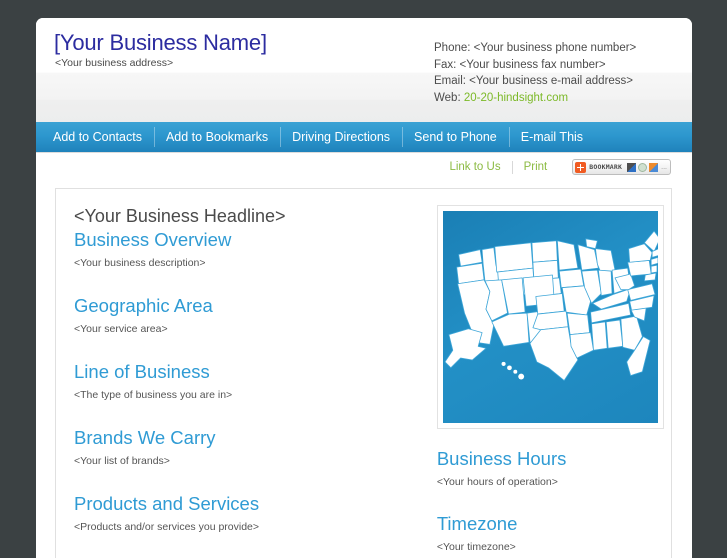 The width and height of the screenshot is (727, 558). I want to click on stumbleupon-icon, so click(643, 167).